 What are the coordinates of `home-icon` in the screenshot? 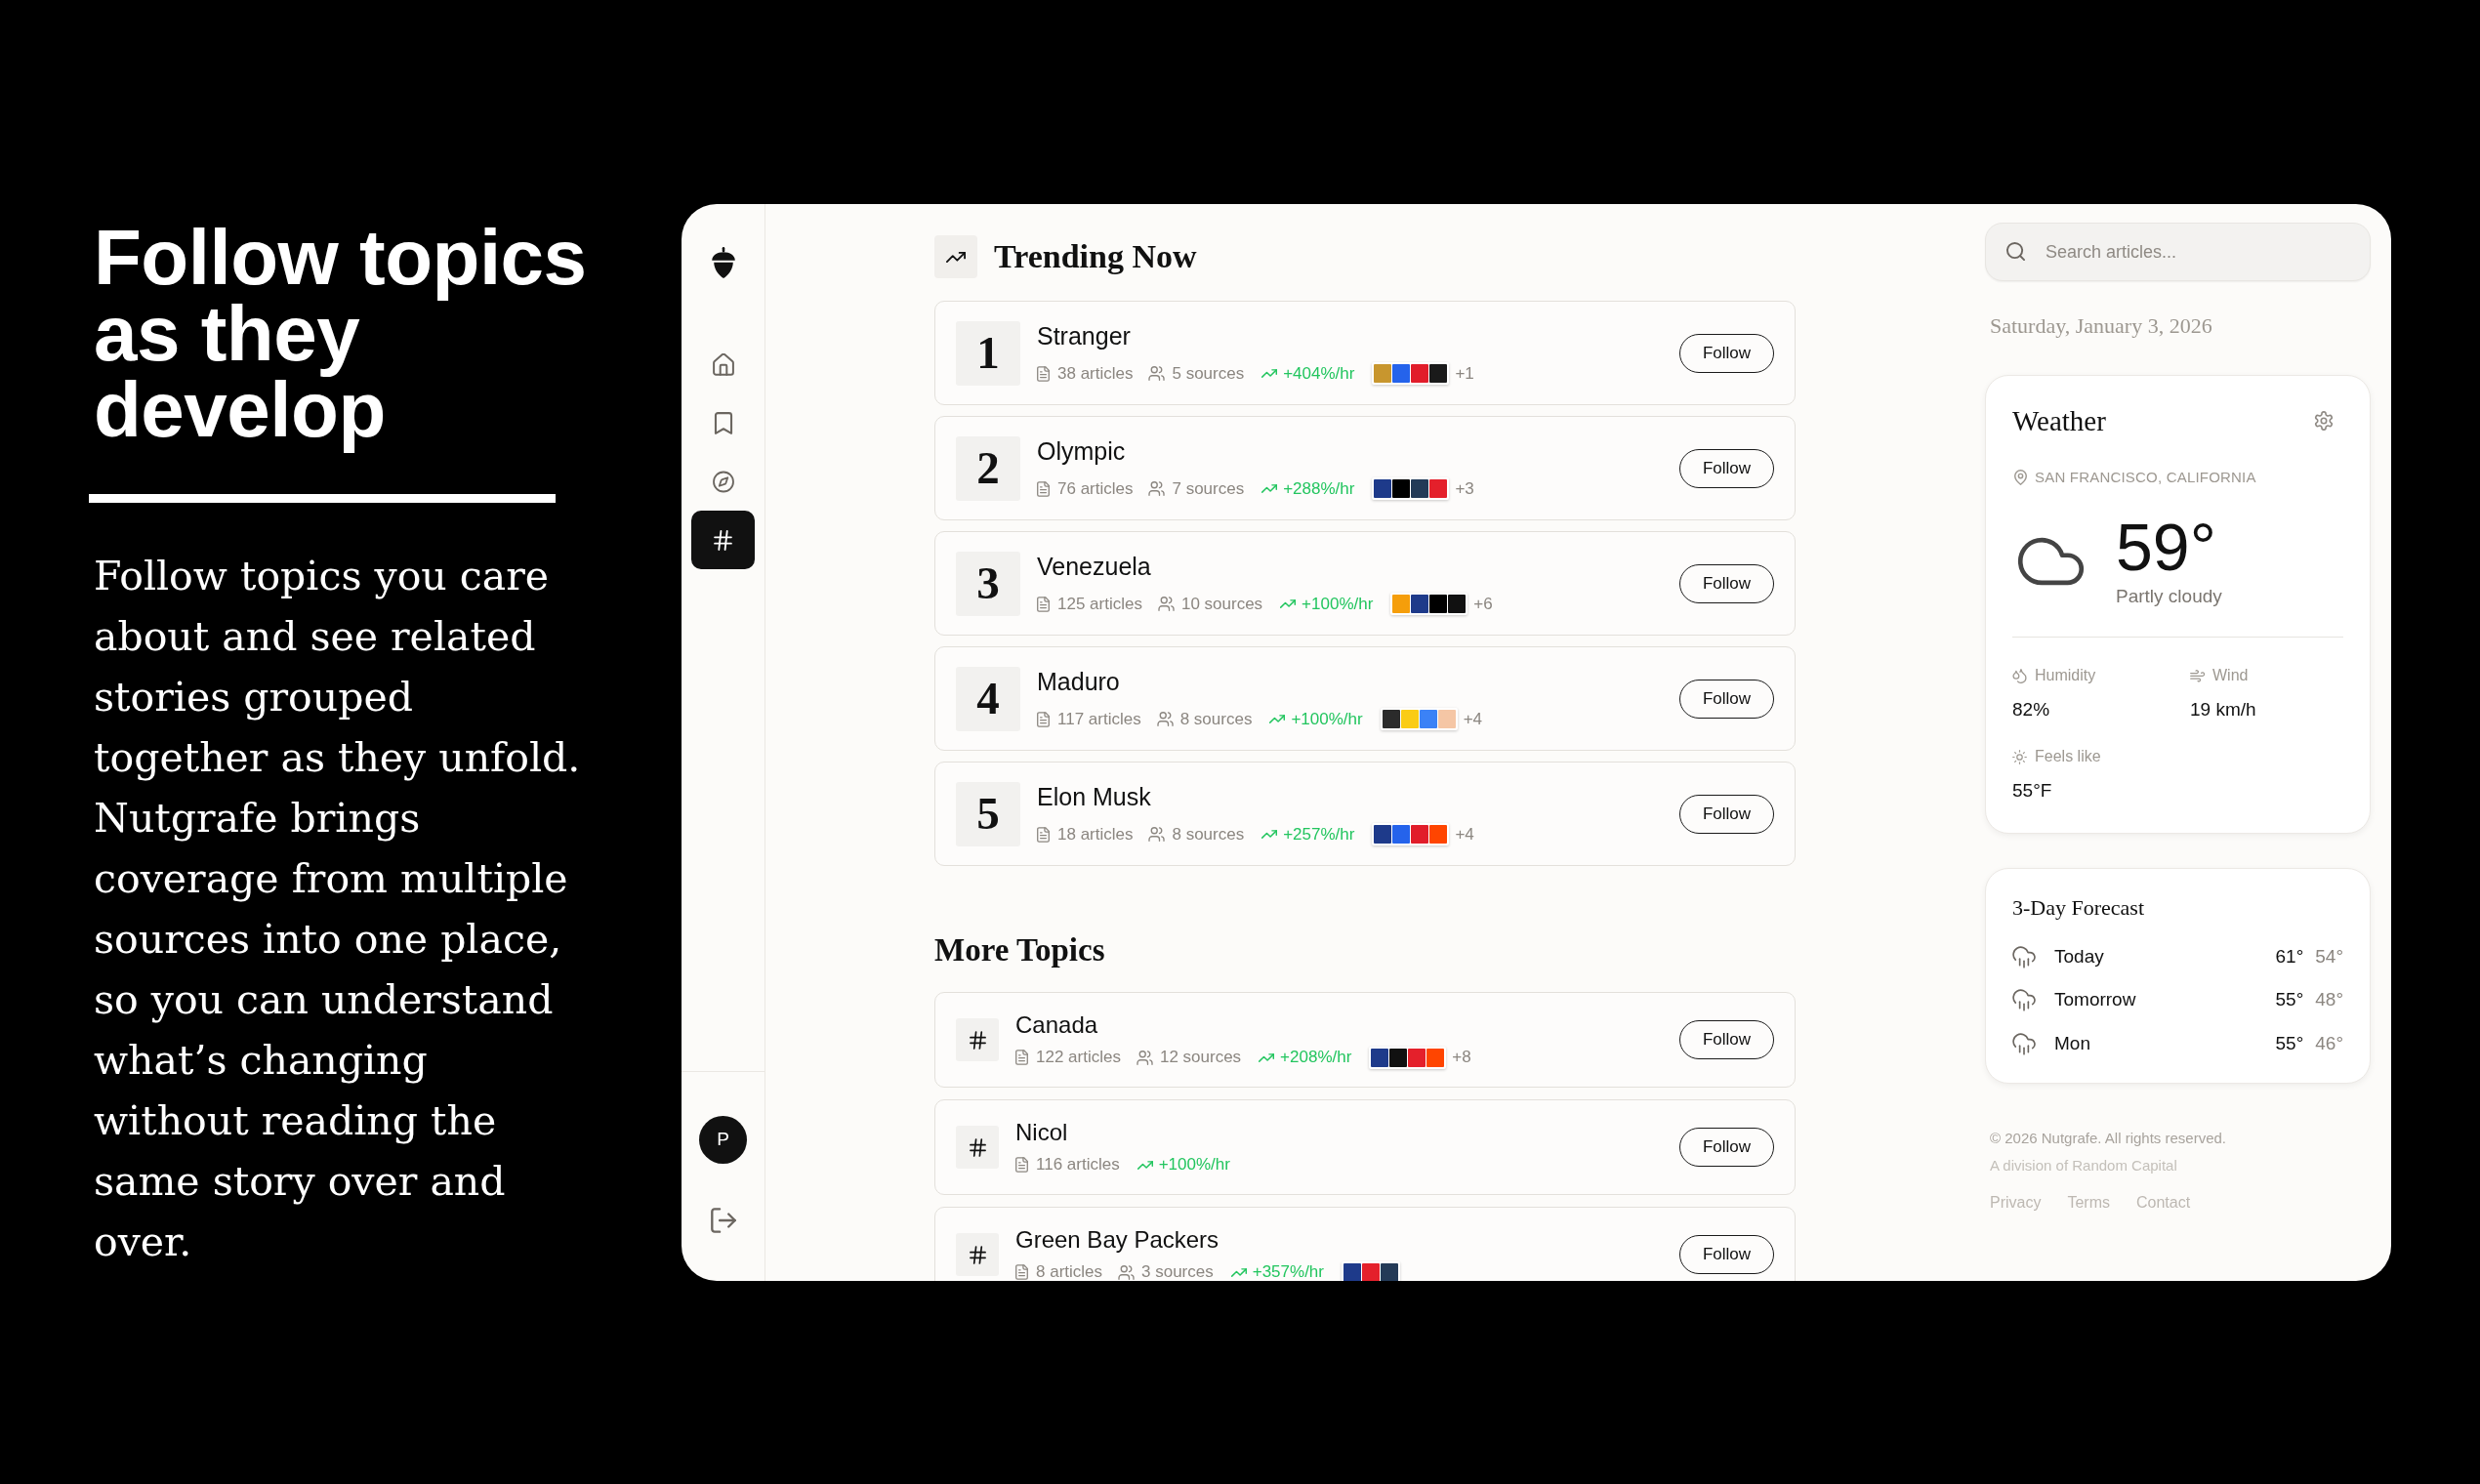 It's located at (723, 364).